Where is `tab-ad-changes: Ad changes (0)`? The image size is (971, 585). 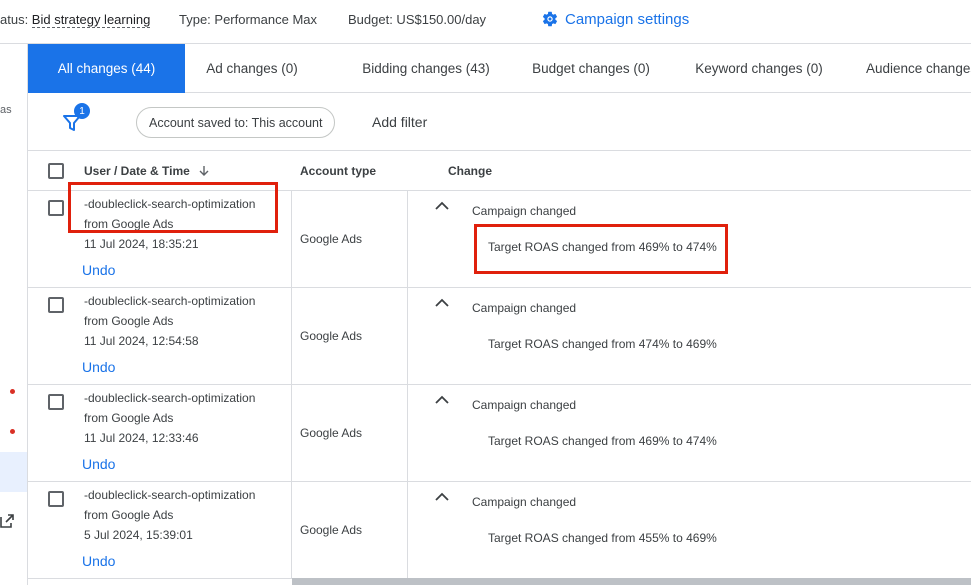
tab-ad-changes: Ad changes (0) is located at coordinates (252, 68).